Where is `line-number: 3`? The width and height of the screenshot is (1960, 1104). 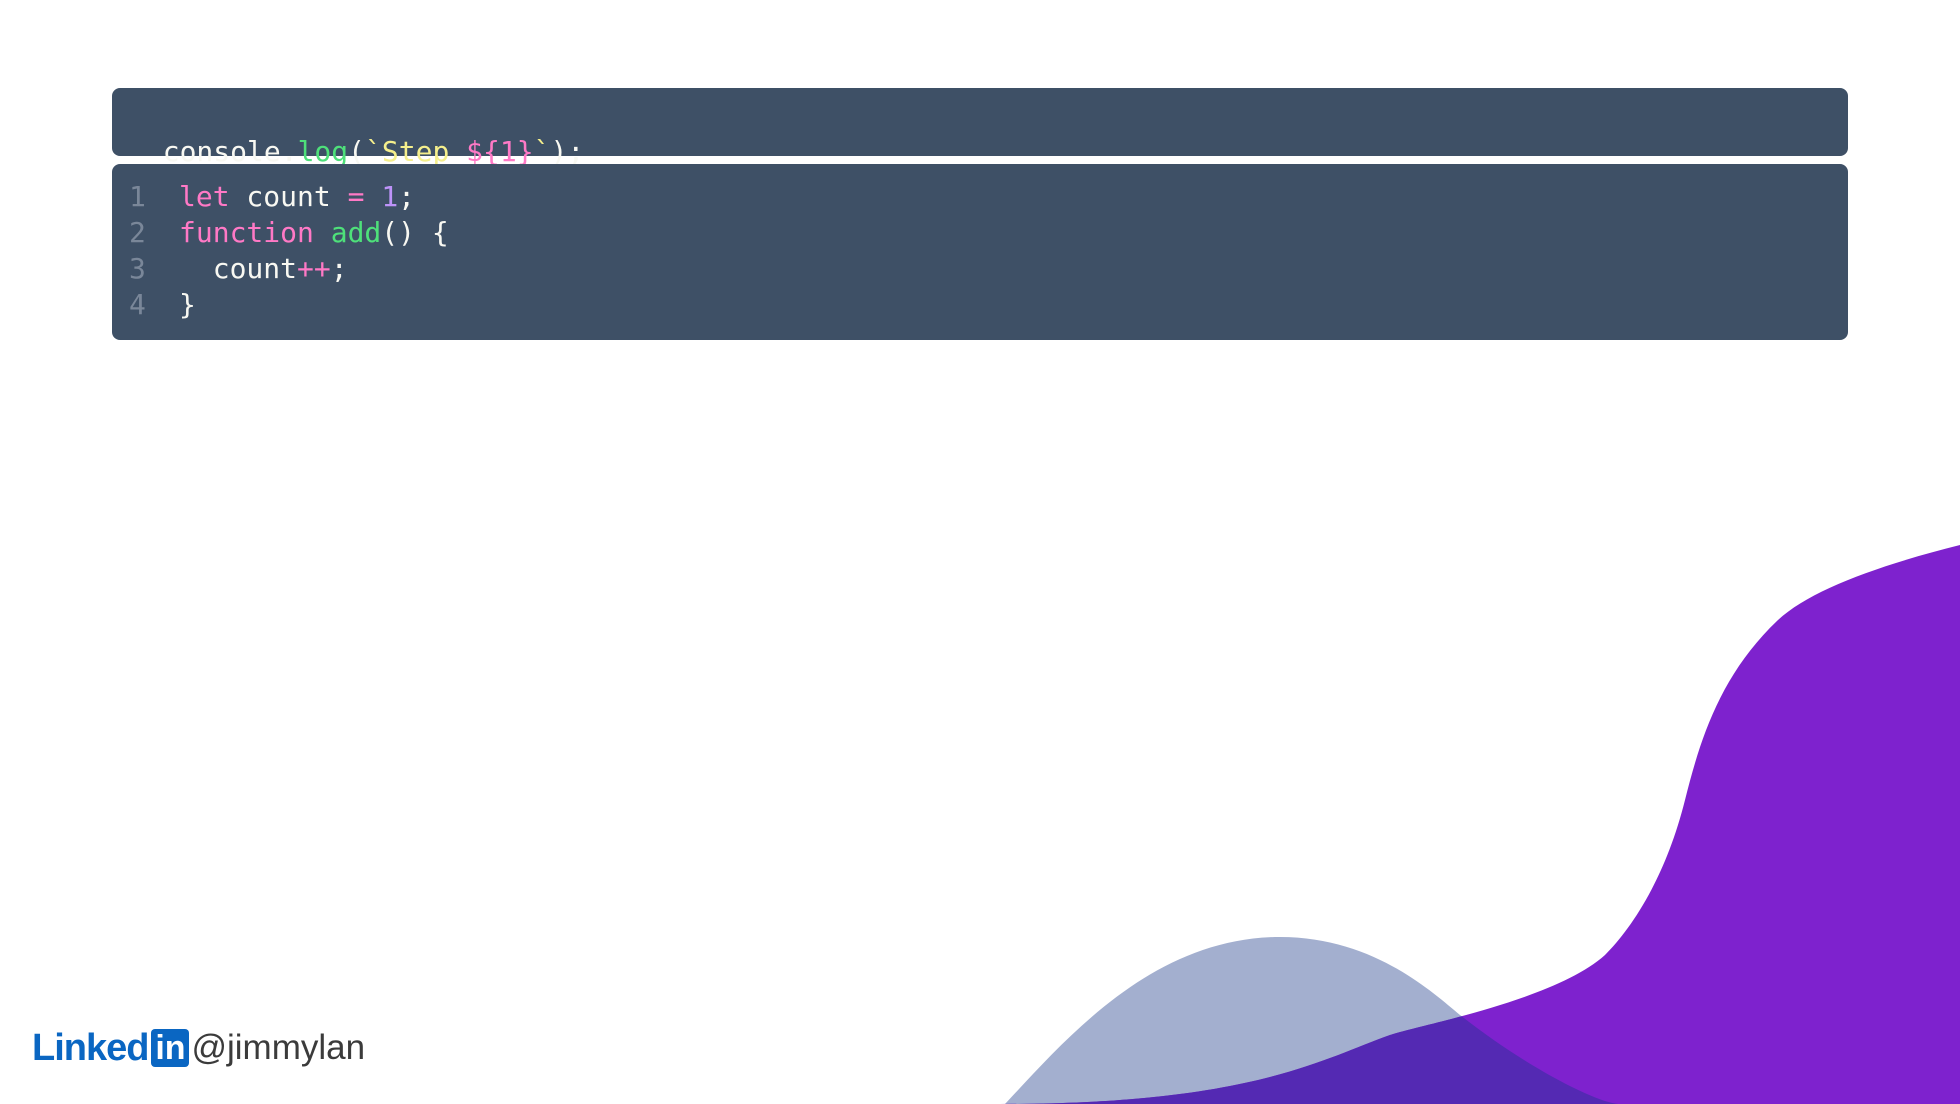 line-number: 3 is located at coordinates (137, 268).